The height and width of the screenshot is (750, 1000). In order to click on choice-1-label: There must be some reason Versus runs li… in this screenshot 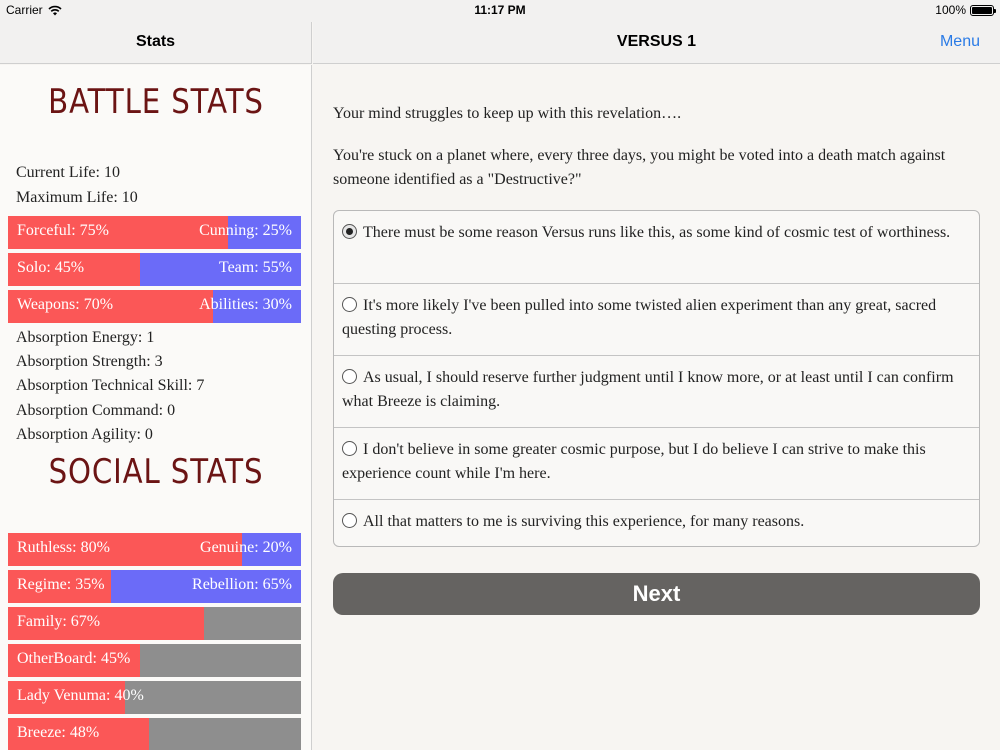, I will do `click(657, 232)`.